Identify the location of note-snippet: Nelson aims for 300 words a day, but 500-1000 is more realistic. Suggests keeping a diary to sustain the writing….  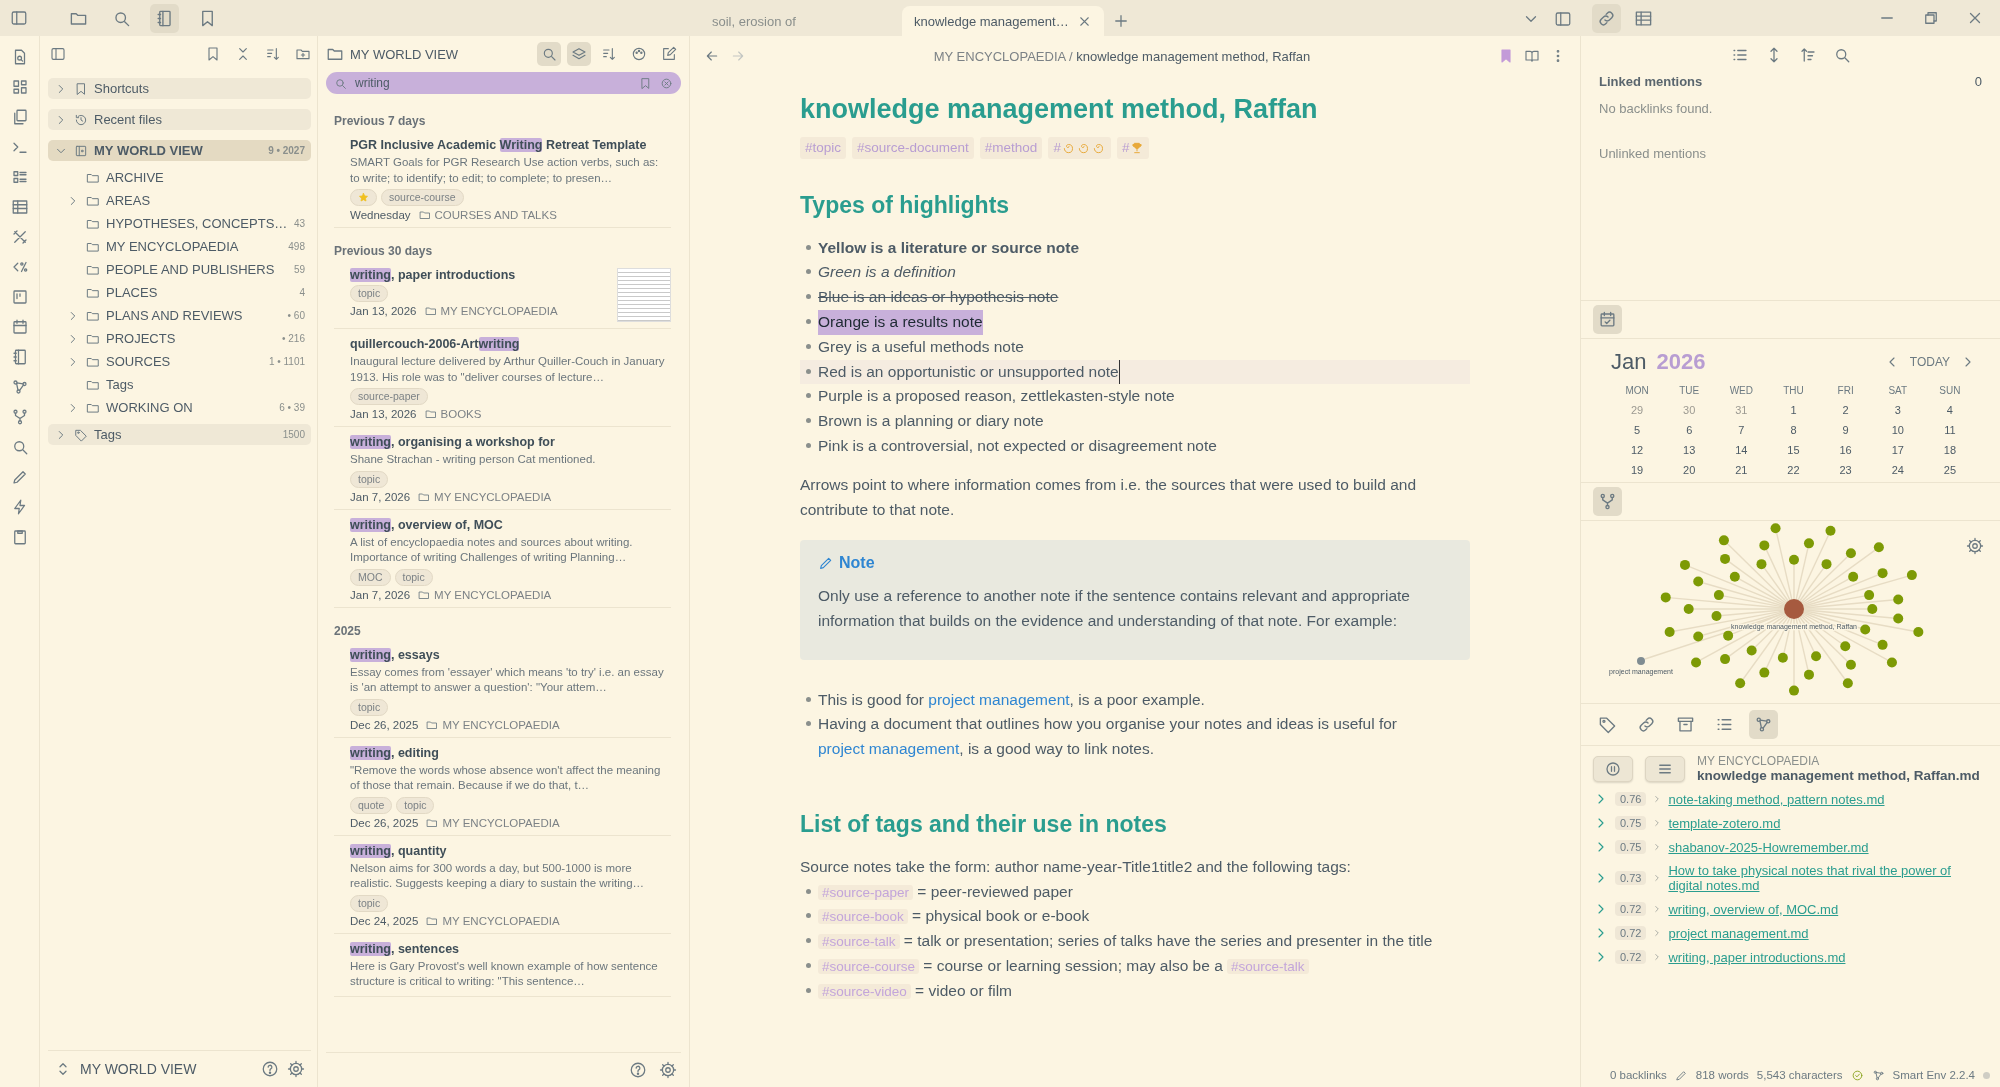
(498, 876).